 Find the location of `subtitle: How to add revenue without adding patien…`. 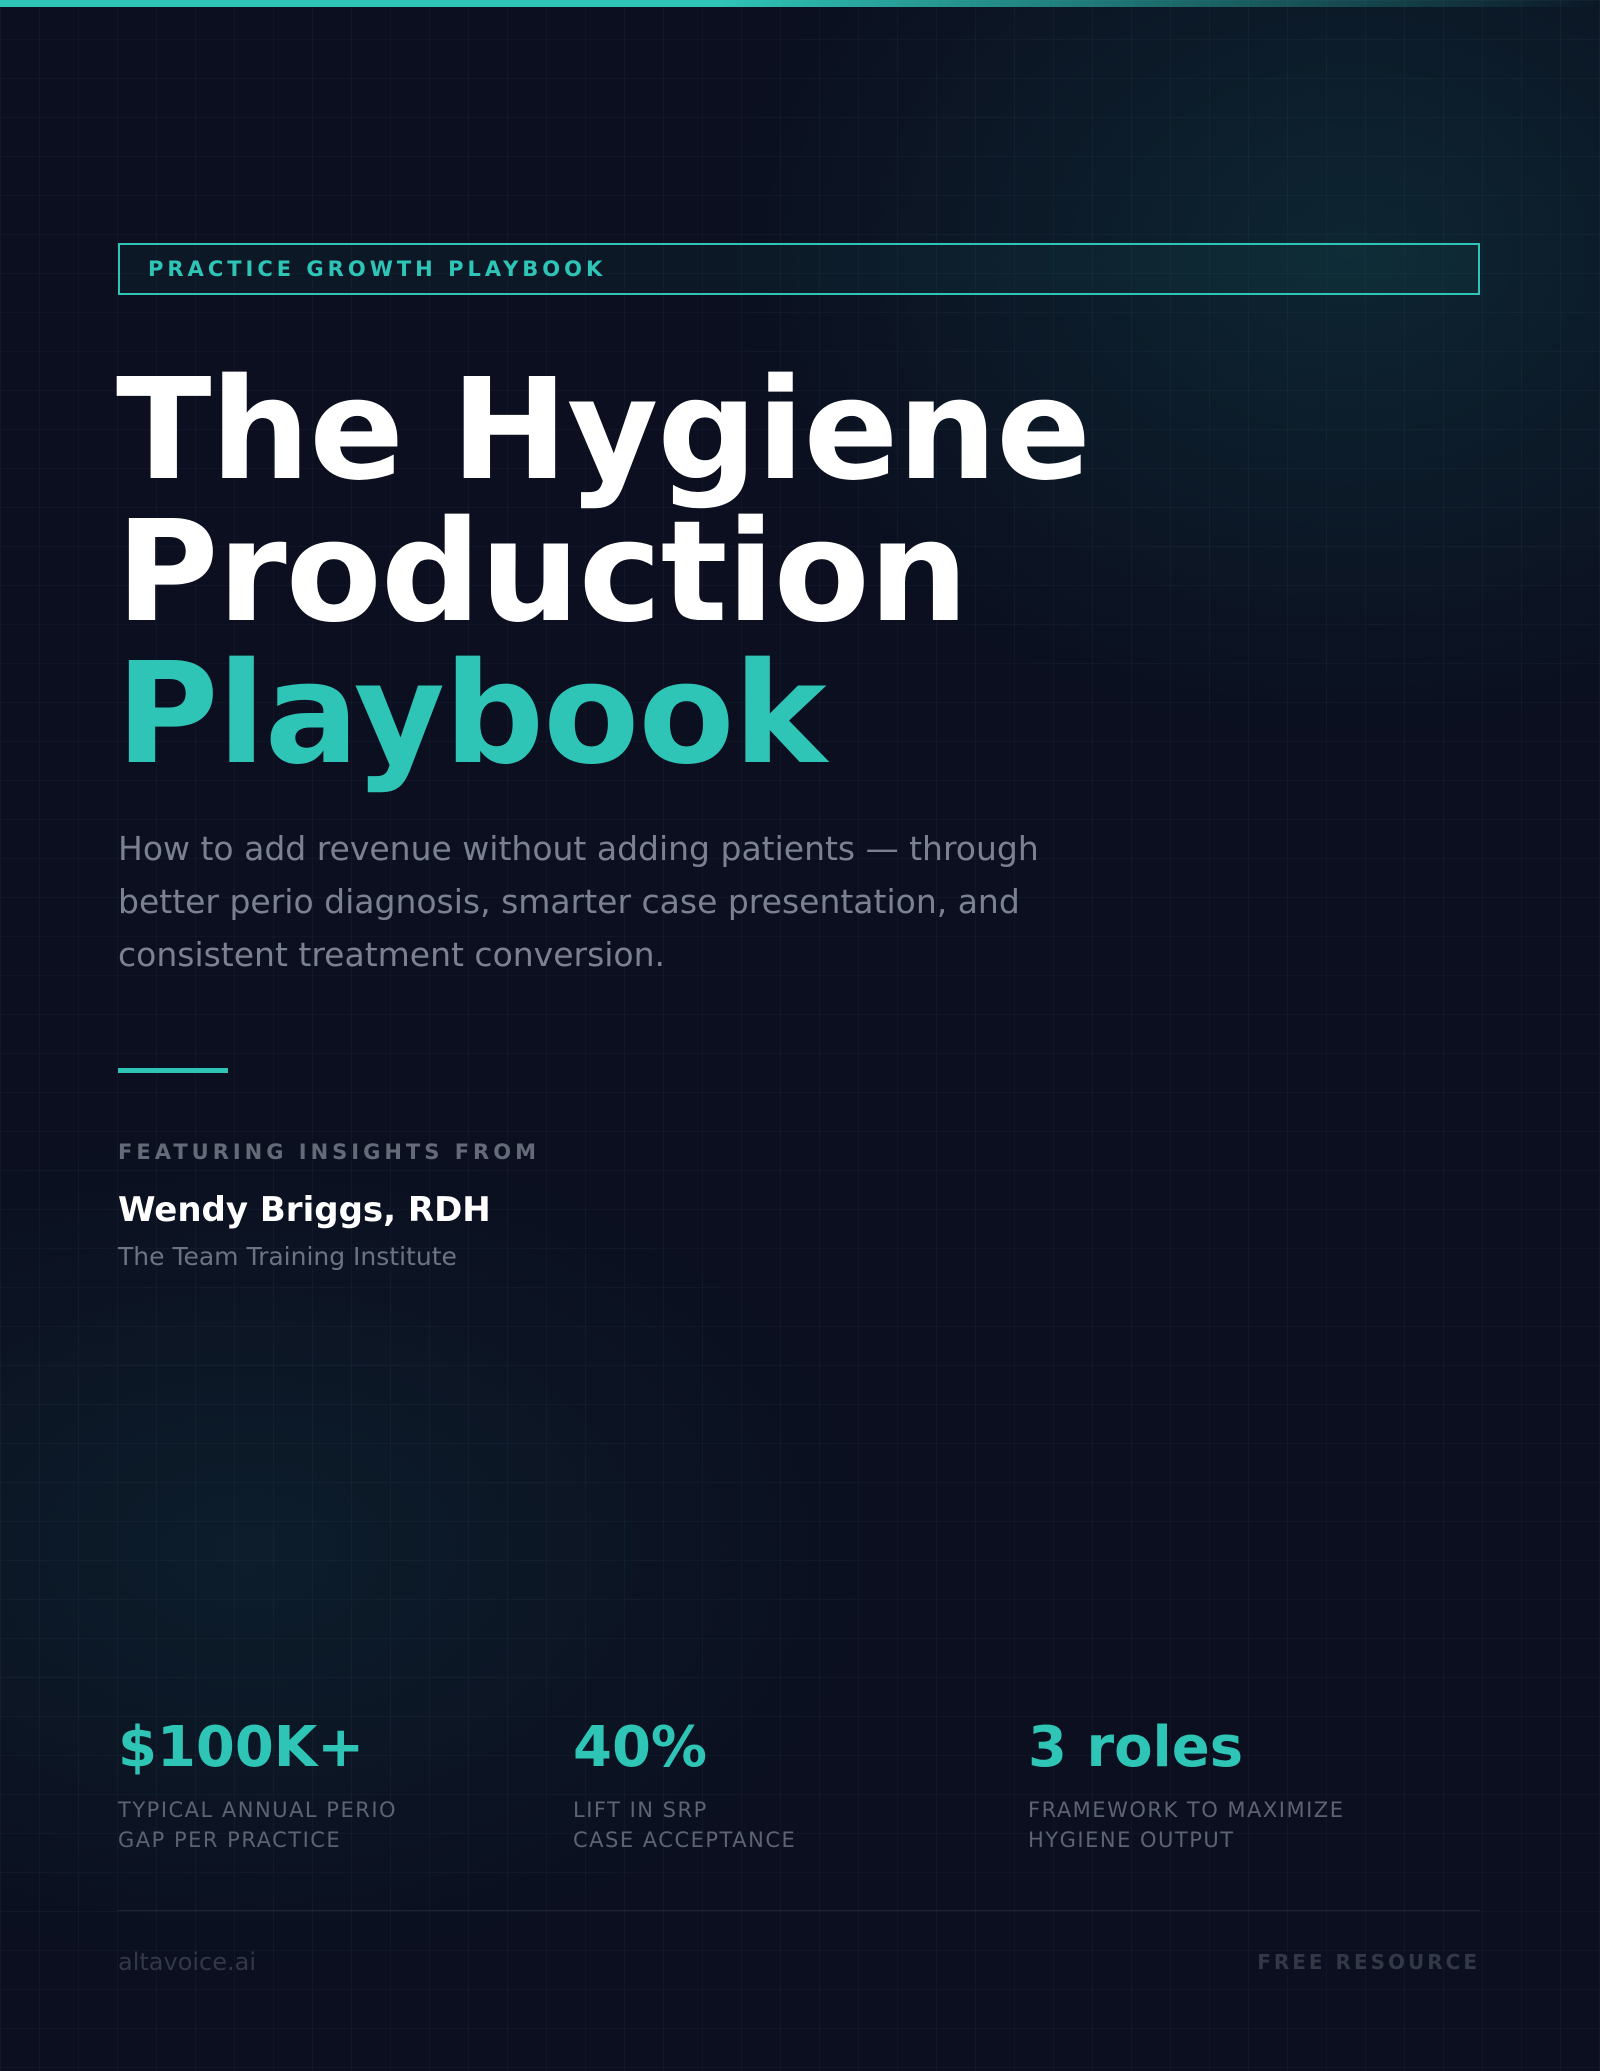

subtitle: How to add revenue without adding patien… is located at coordinates (578, 901).